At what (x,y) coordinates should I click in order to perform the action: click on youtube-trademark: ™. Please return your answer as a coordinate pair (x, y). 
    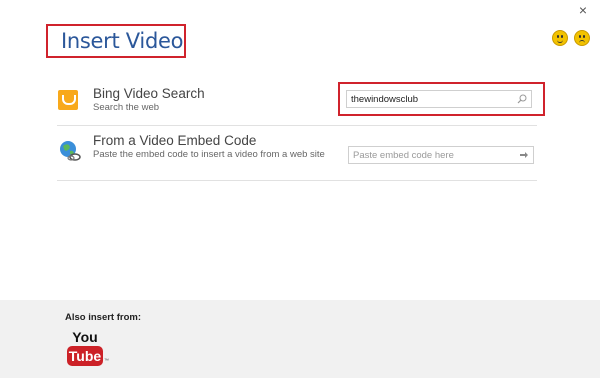
    Looking at the image, I should click on (106, 361).